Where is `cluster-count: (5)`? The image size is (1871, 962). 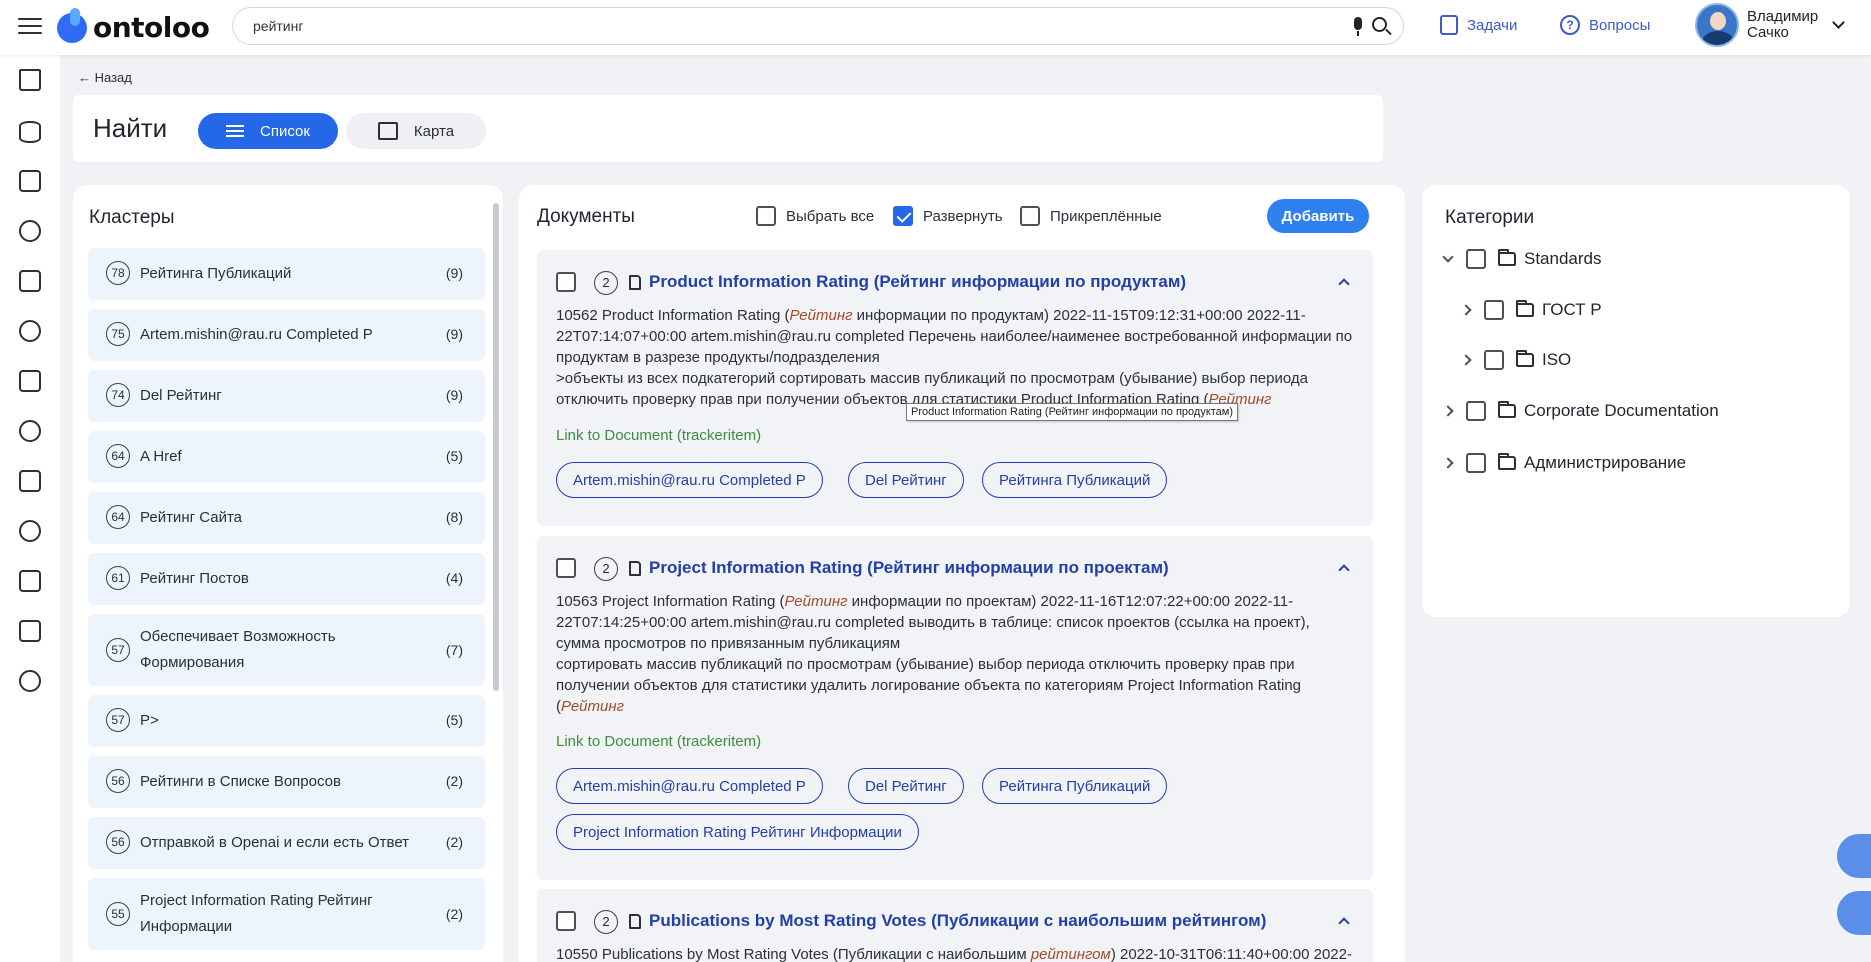 cluster-count: (5) is located at coordinates (454, 456).